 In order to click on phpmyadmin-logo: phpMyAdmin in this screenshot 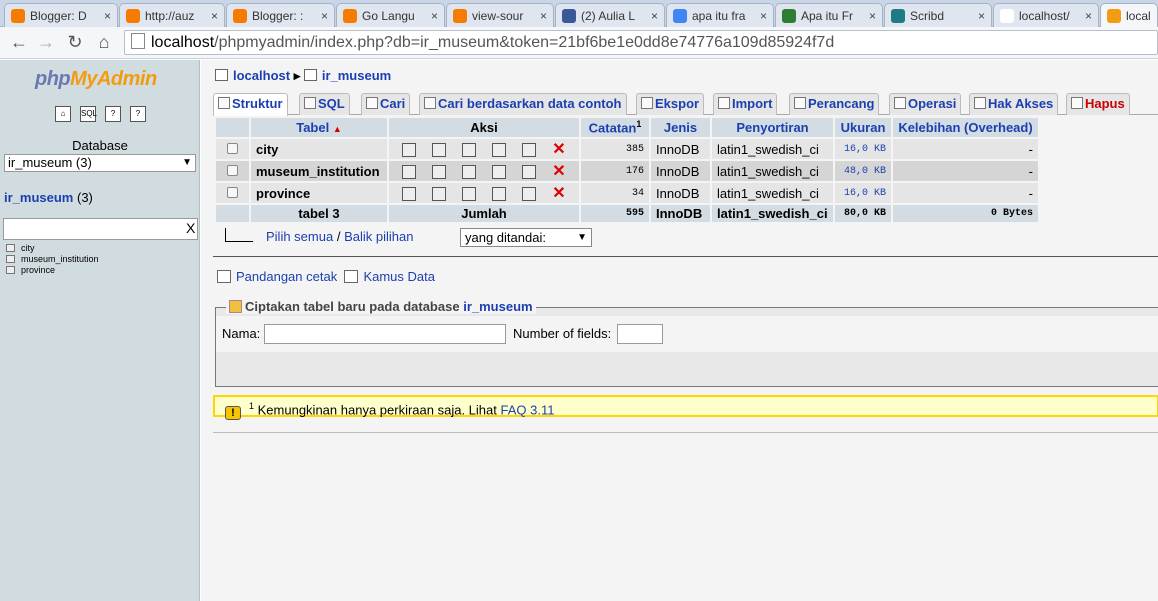, I will do `click(96, 79)`.